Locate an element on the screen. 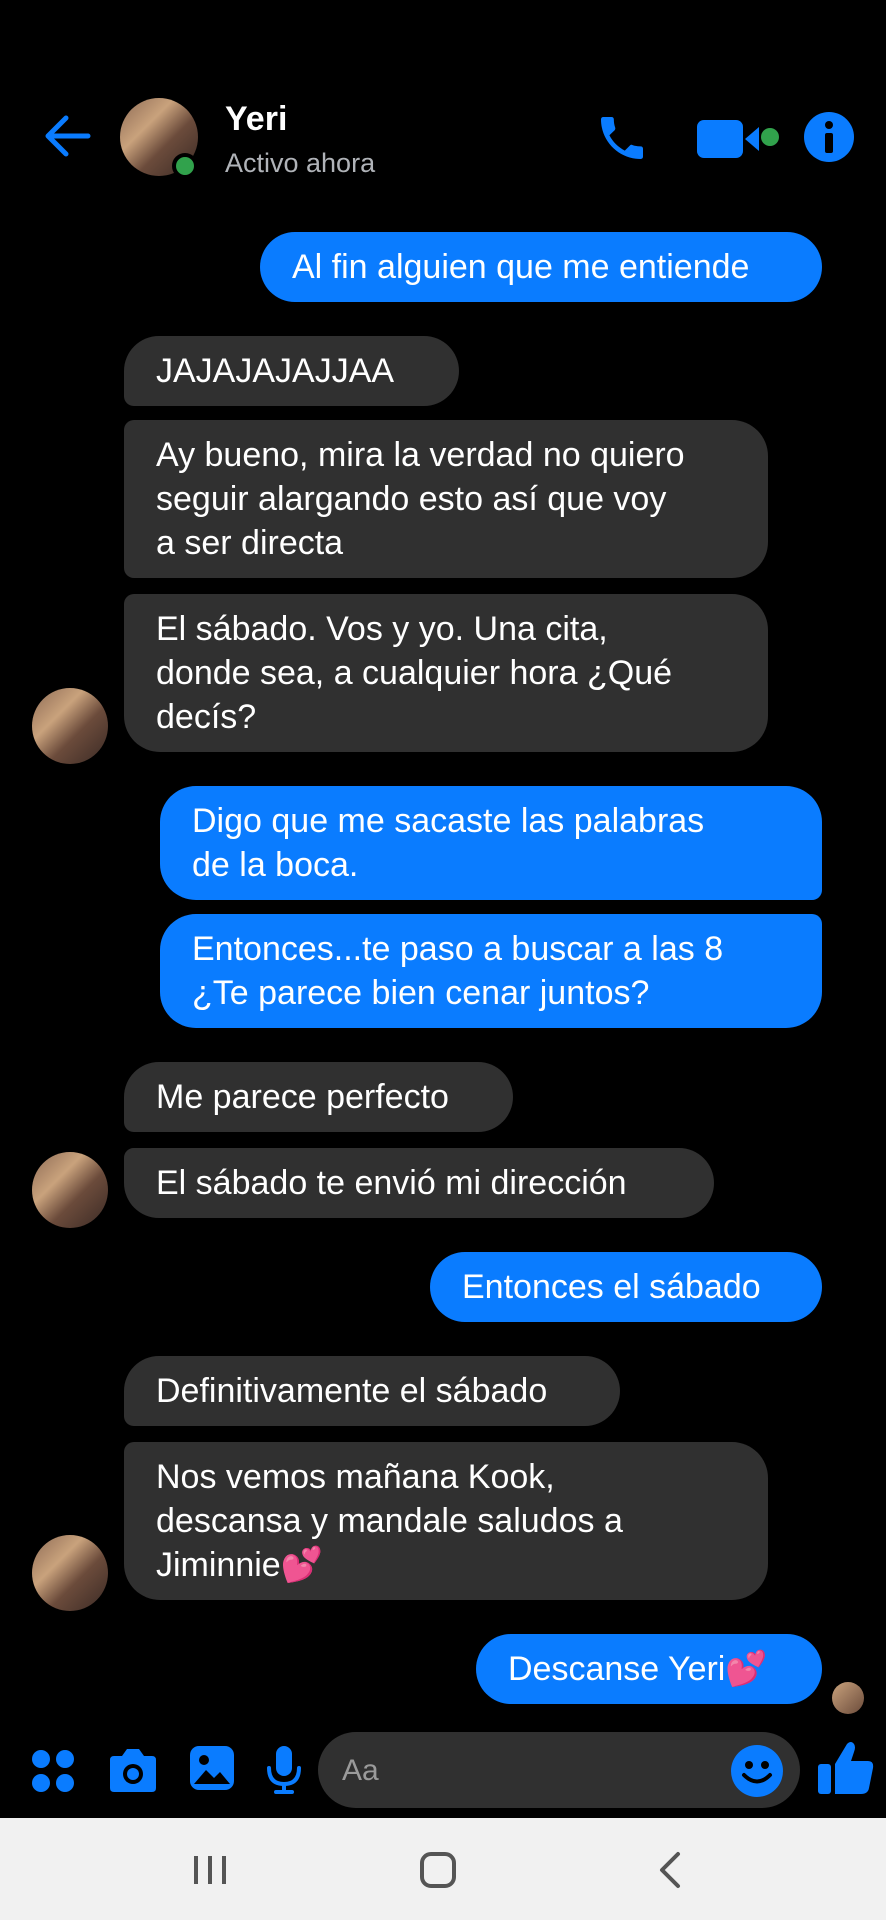 This screenshot has height=1920, width=886. emoji-icon is located at coordinates (757, 1771).